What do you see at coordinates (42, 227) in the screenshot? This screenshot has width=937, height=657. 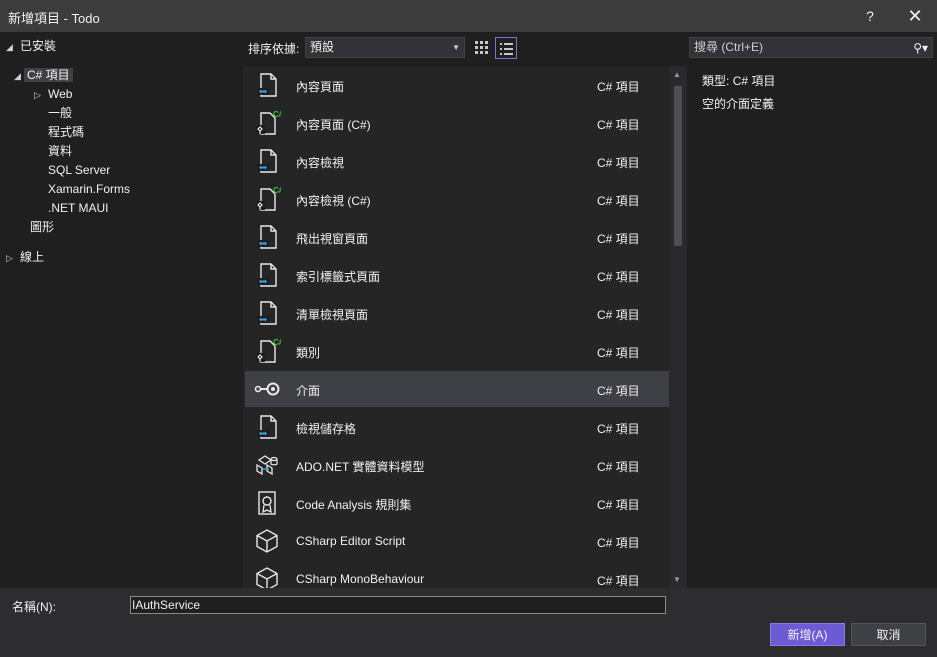 I see `tree-node-graphics: 圖形` at bounding box center [42, 227].